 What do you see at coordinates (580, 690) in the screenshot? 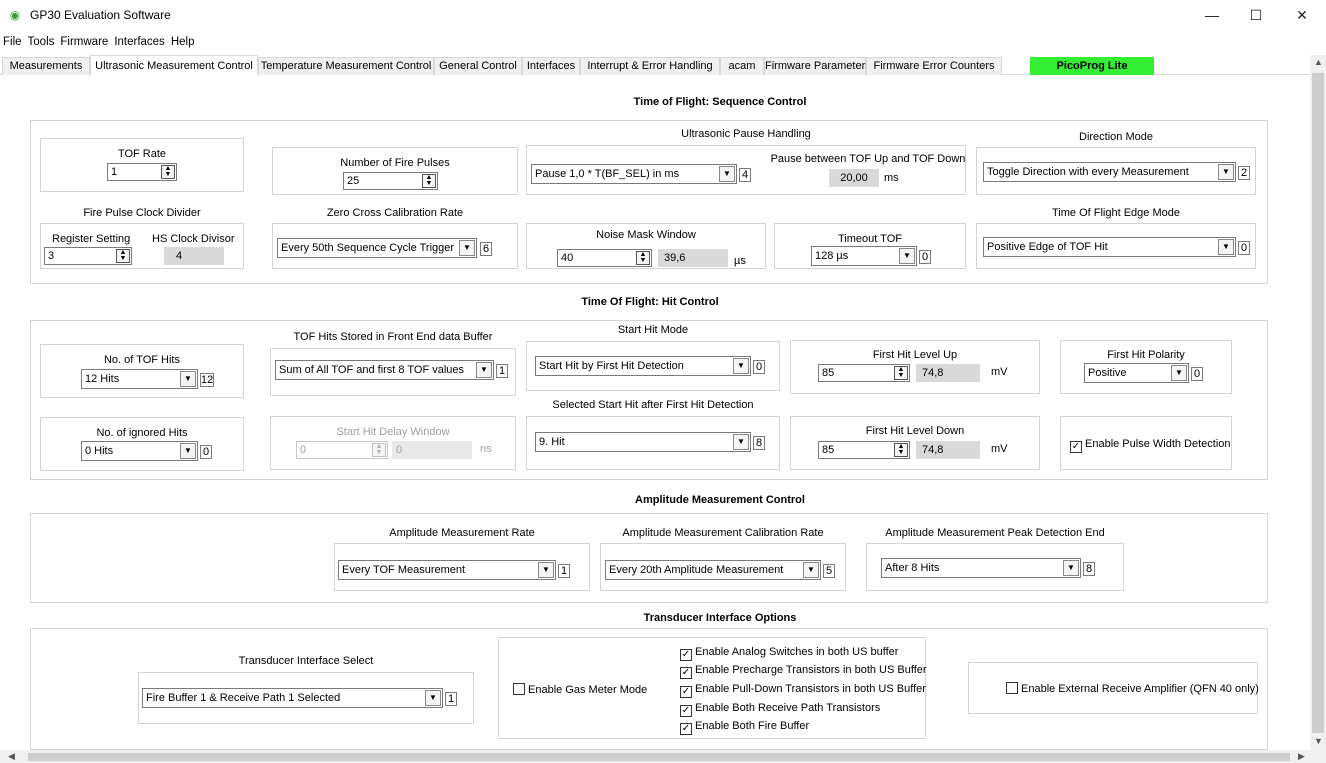
I see `gas-meter-checkbox: Enable Gas Meter Mode` at bounding box center [580, 690].